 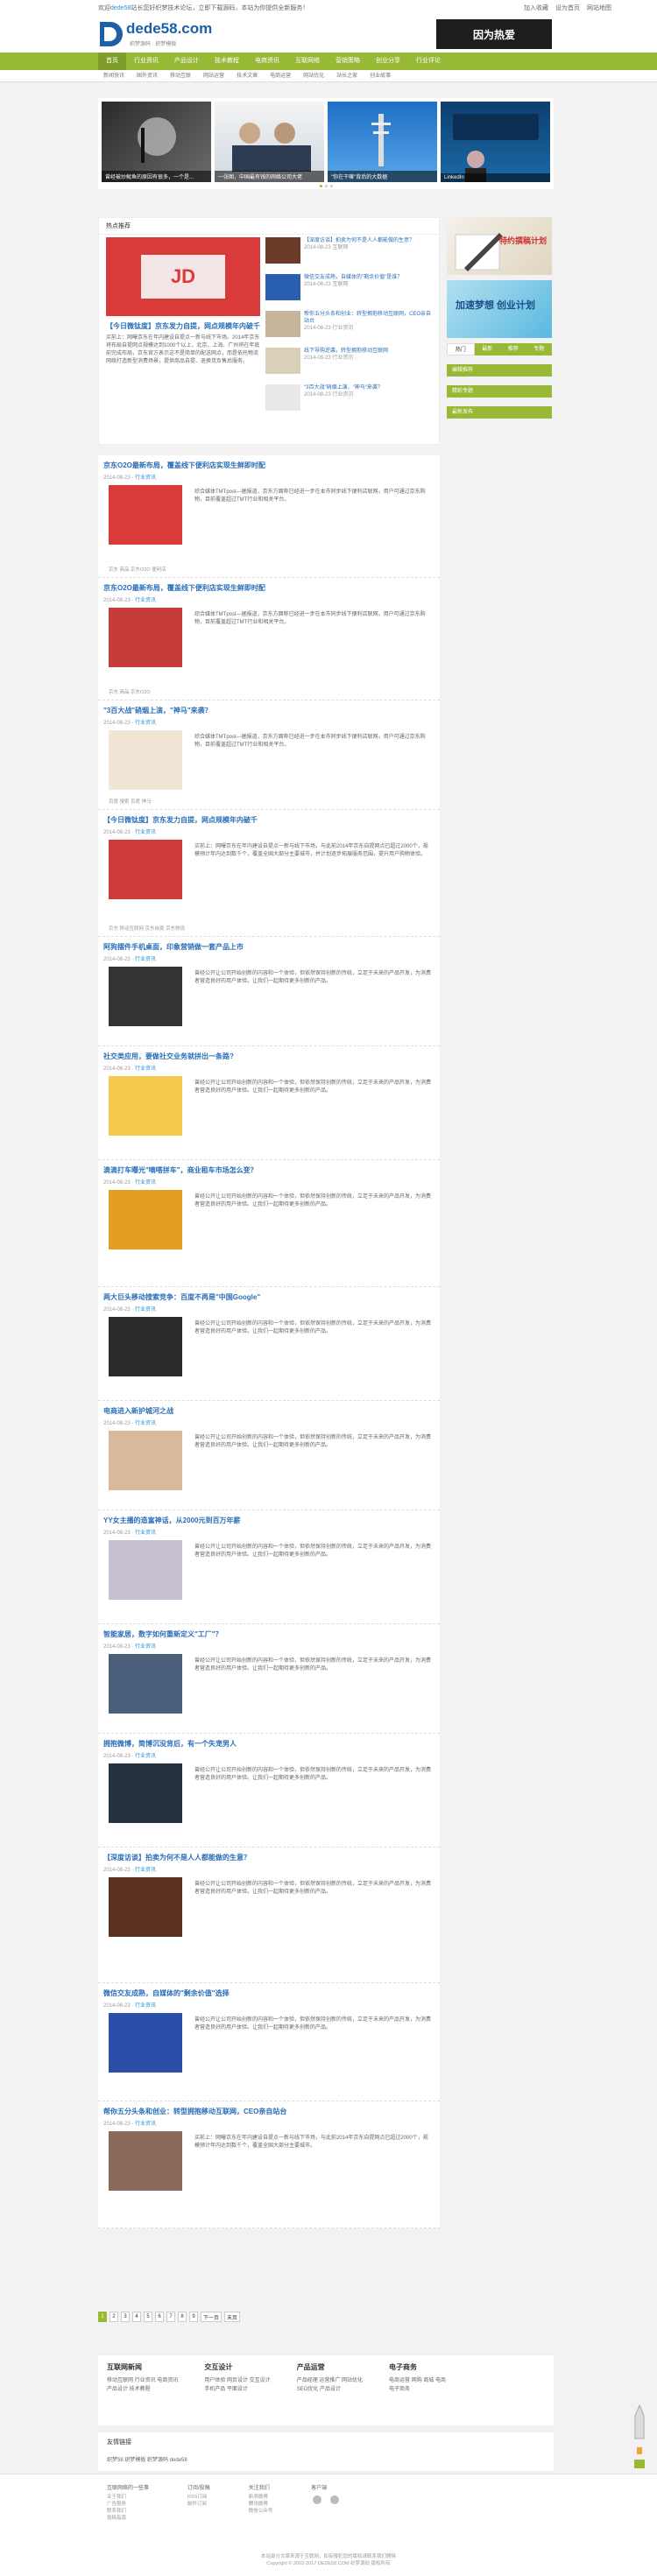 What do you see at coordinates (237, 2380) in the screenshot?
I see `footer-col-links: 用户体验 网页设计 交互设计` at bounding box center [237, 2380].